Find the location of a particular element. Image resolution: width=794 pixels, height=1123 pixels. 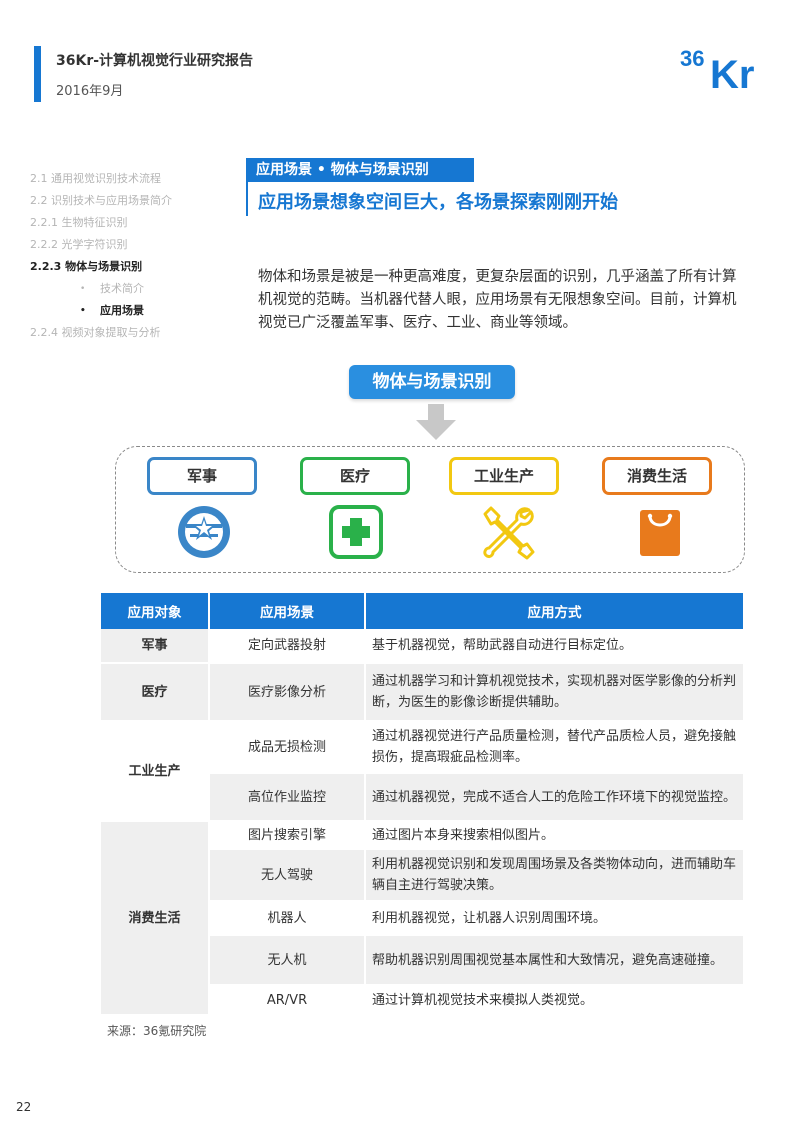

method-cell: 利用机器视觉，让机器人识别周围环境。 is located at coordinates (554, 918).